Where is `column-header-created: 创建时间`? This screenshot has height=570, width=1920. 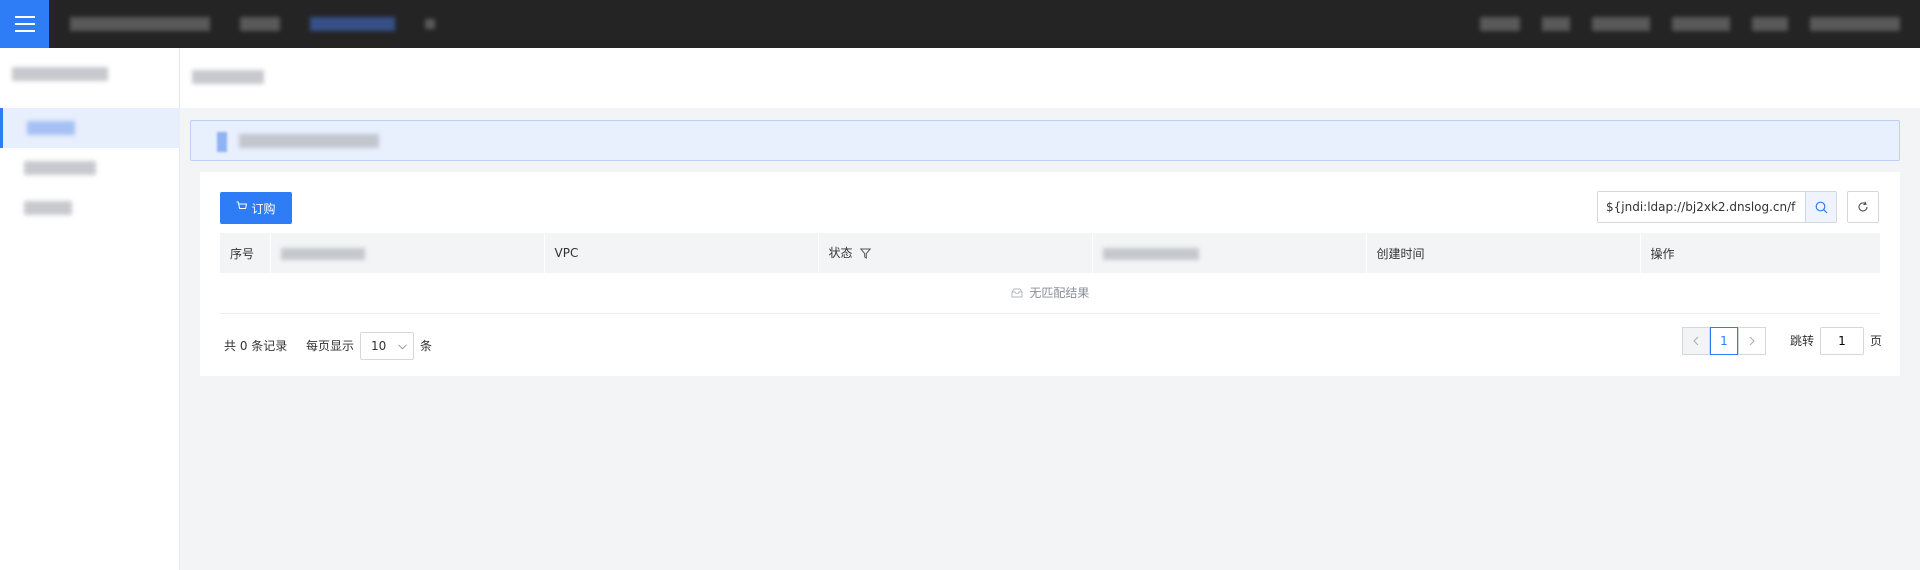
column-header-created: 创建时间 is located at coordinates (1503, 253).